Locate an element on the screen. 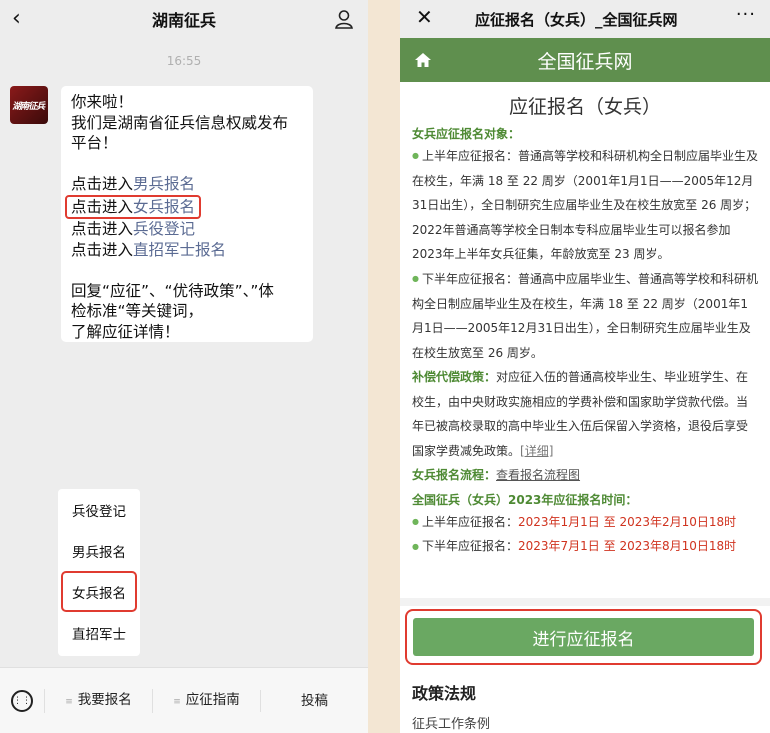 This screenshot has width=770, height=733. message-line: 点击进入兵役登记 is located at coordinates (133, 229).